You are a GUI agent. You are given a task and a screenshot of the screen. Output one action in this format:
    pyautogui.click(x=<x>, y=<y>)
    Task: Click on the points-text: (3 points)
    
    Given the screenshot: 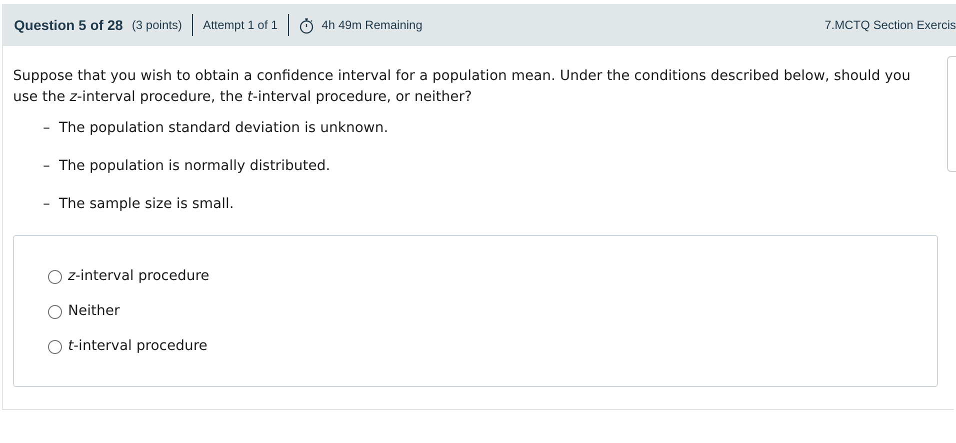 What is the action you would take?
    pyautogui.click(x=157, y=25)
    